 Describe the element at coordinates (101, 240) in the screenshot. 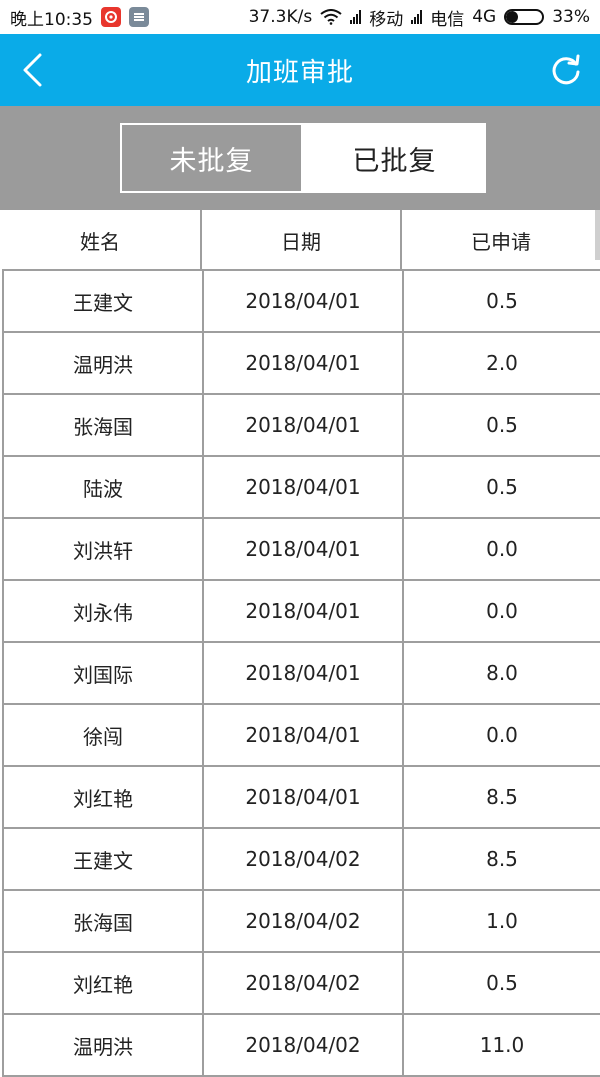

I see `column-header-name: 姓名` at that location.